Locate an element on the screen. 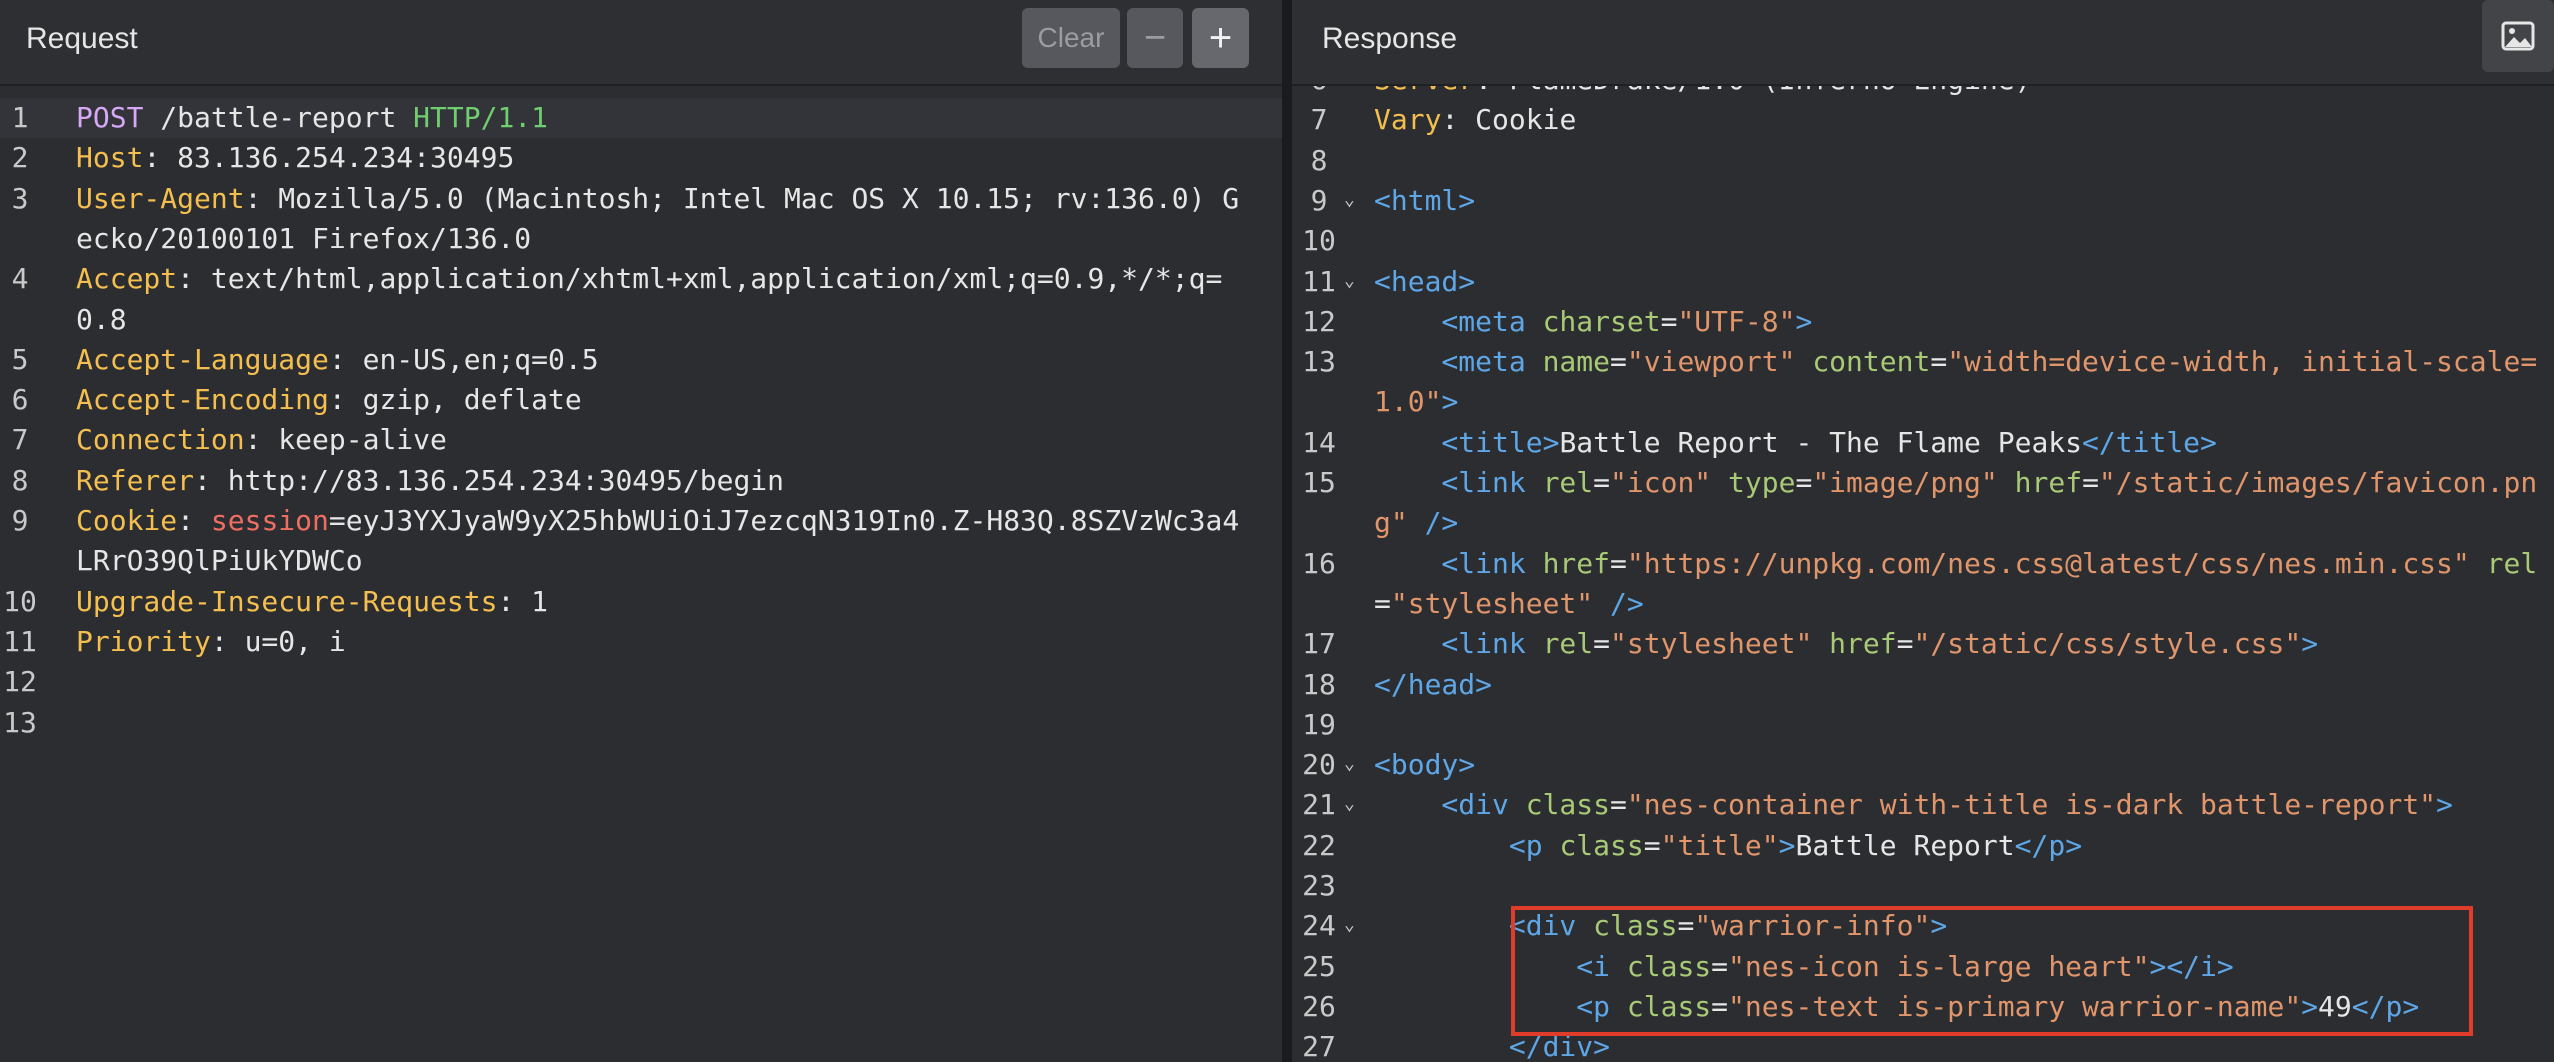 This screenshot has height=1062, width=2554. code-line: LRrO39QlPiUkYDWCo is located at coordinates (641, 561).